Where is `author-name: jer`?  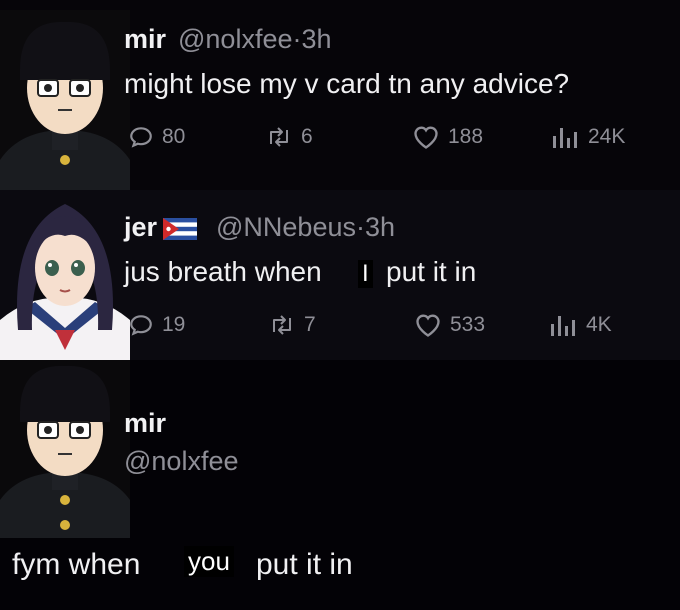 author-name: jer is located at coordinates (161, 227).